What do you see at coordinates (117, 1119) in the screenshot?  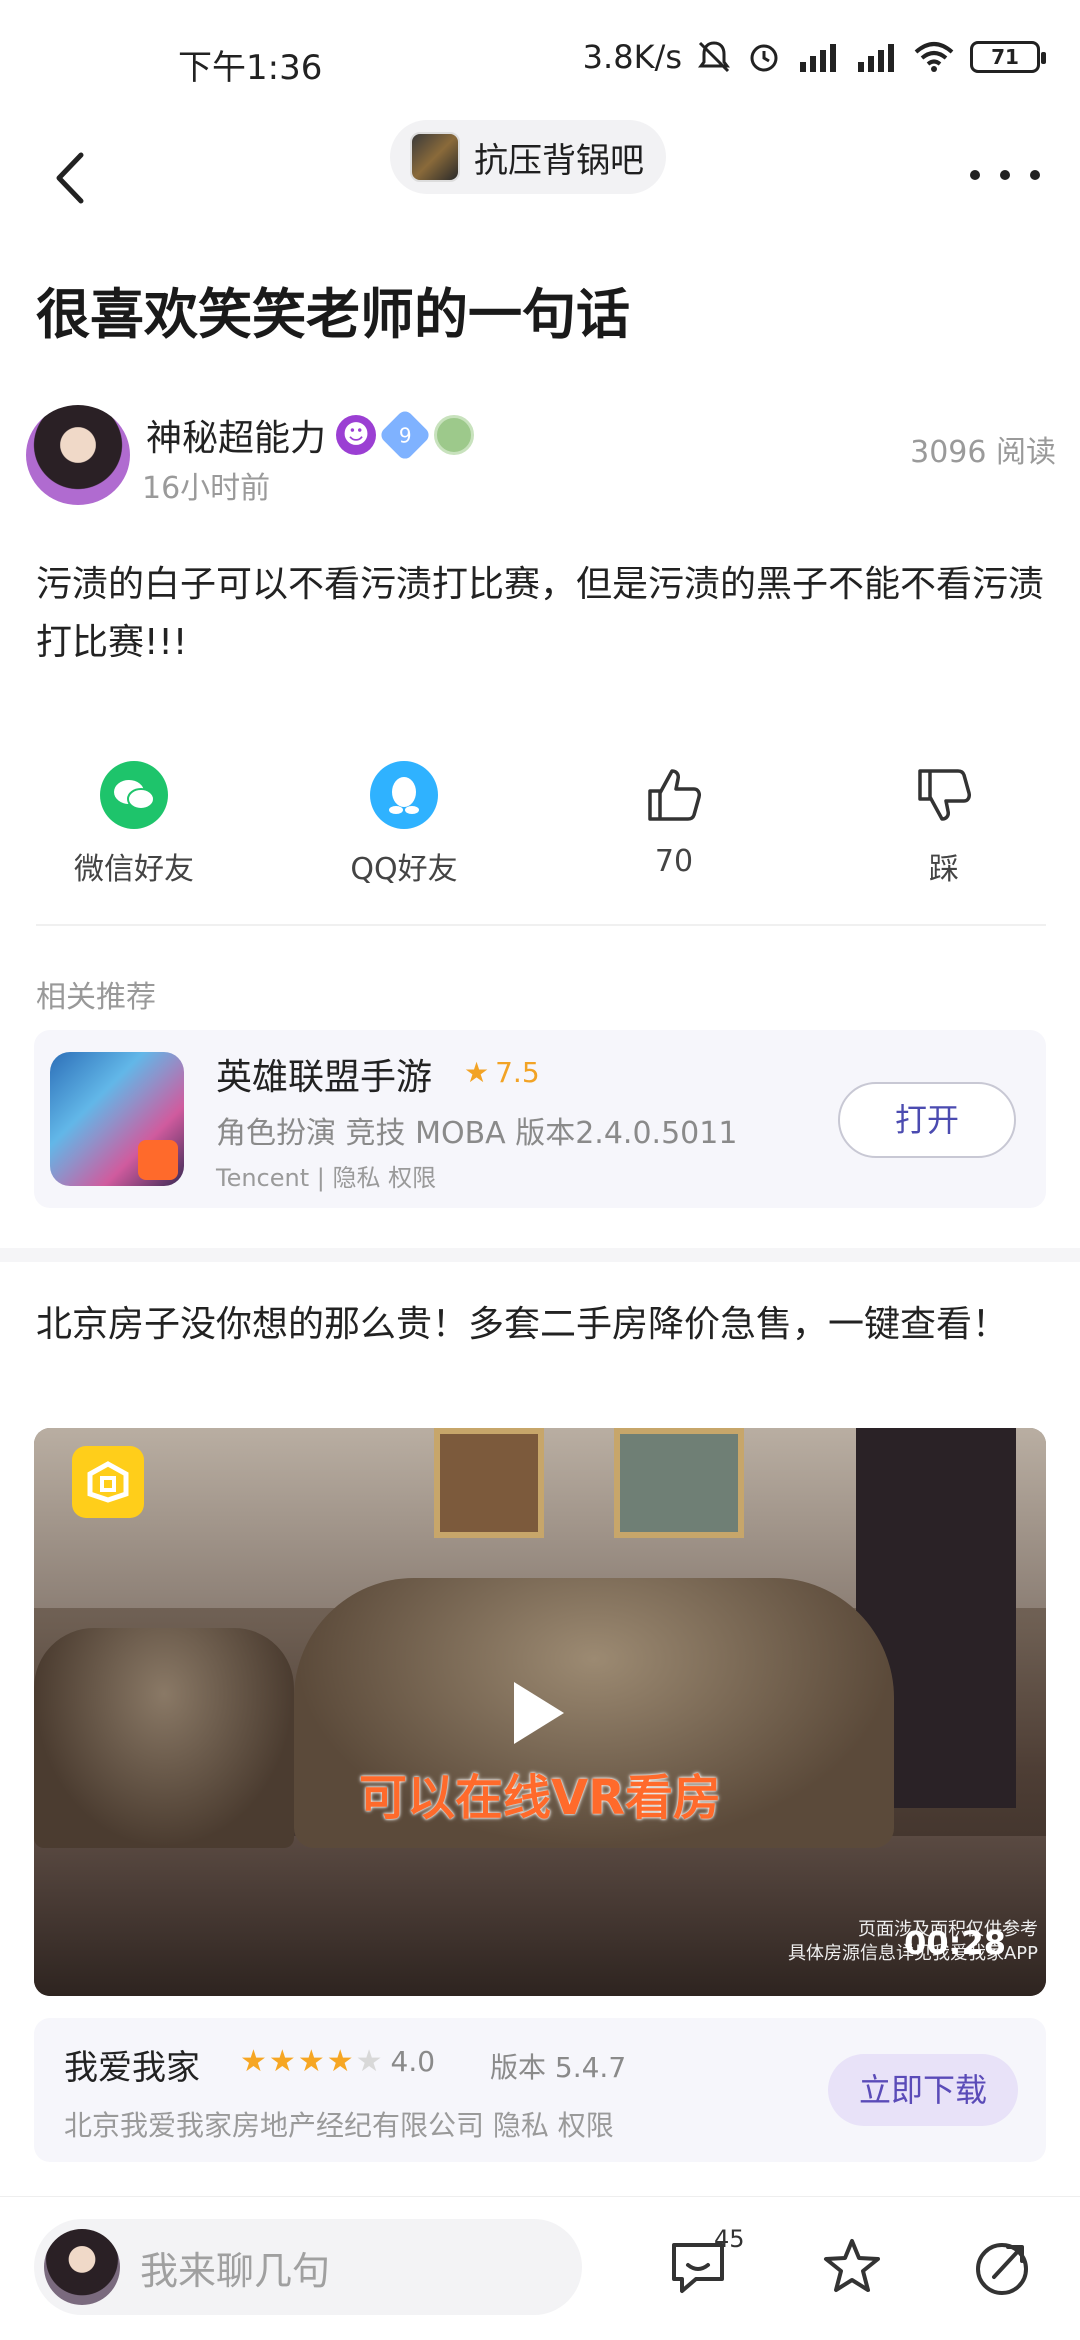 I see `app-icon` at bounding box center [117, 1119].